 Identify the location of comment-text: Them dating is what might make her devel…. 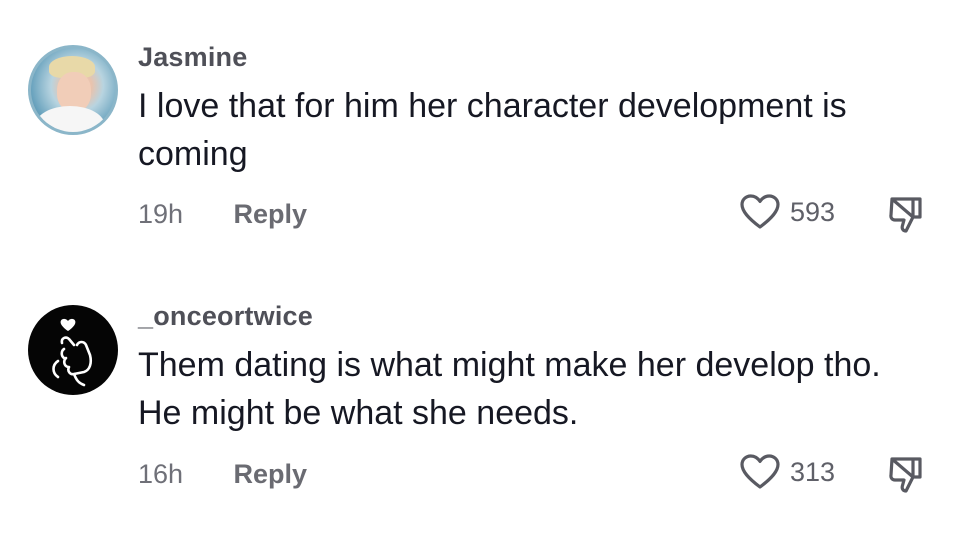
(509, 389).